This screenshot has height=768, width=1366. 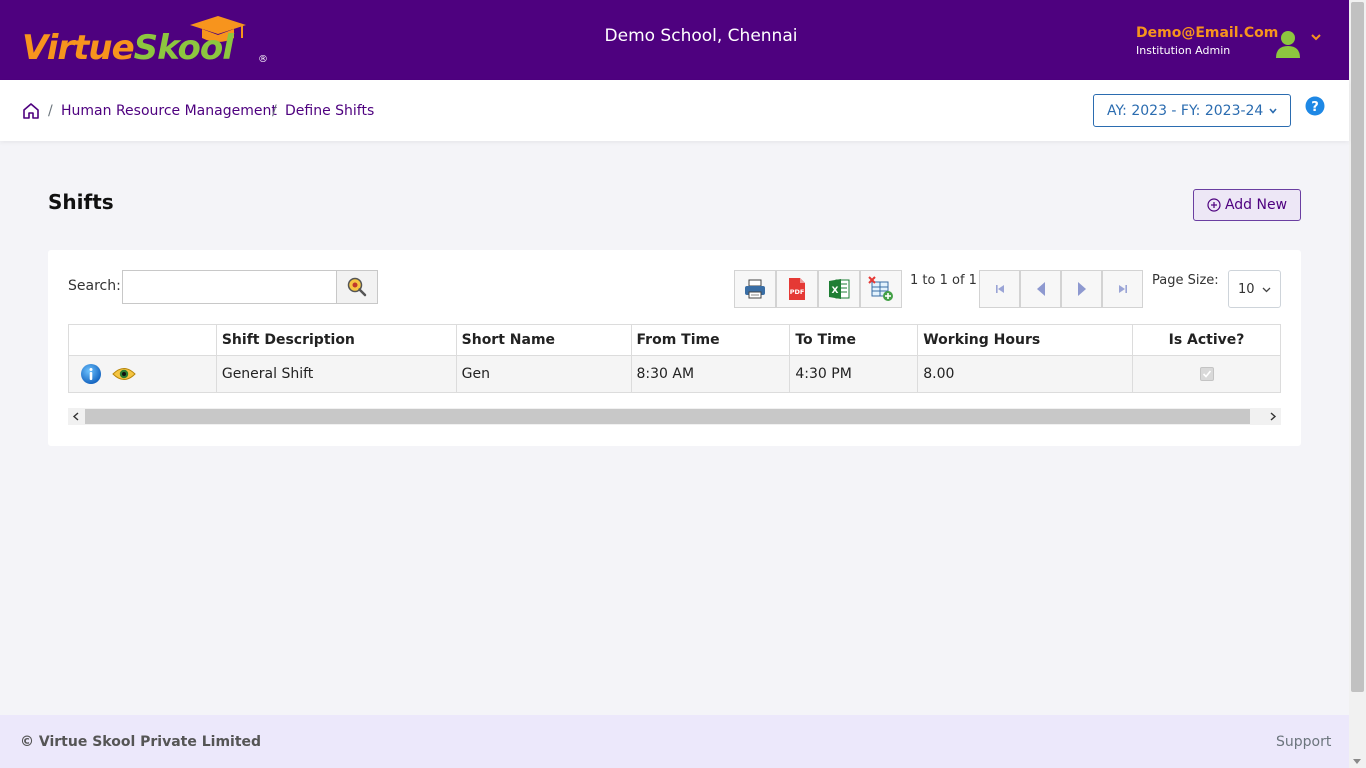 I want to click on logo-part-virtue: Virtue, so click(x=78, y=48).